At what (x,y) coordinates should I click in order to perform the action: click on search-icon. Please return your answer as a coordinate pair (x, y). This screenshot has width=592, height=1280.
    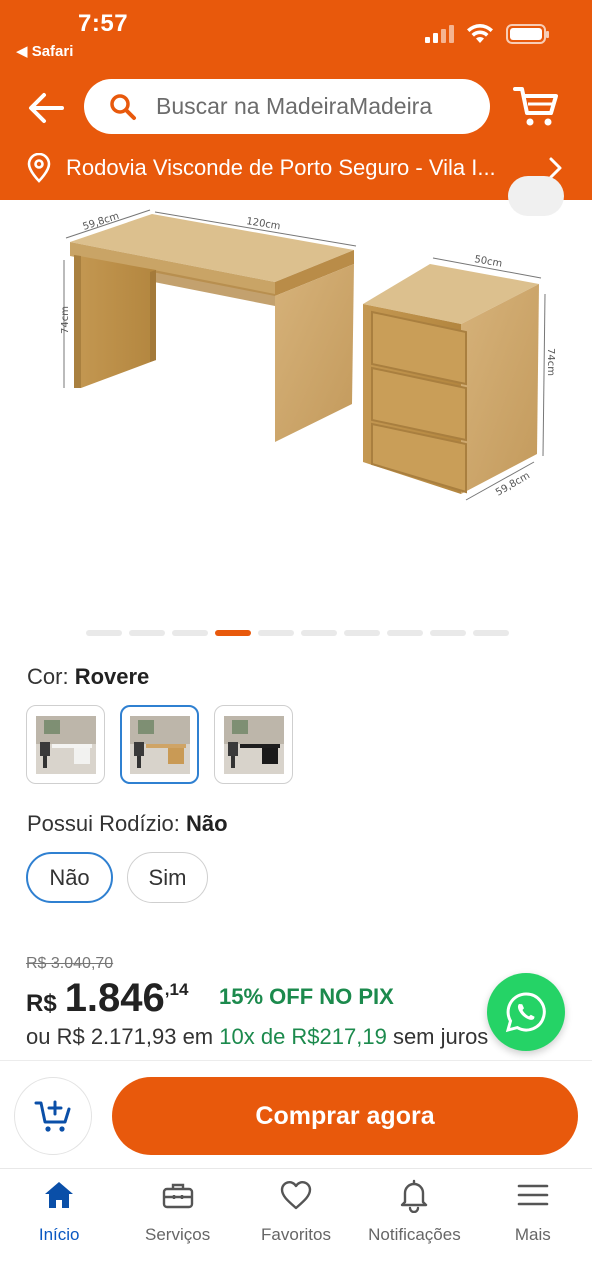
    Looking at the image, I should click on (123, 106).